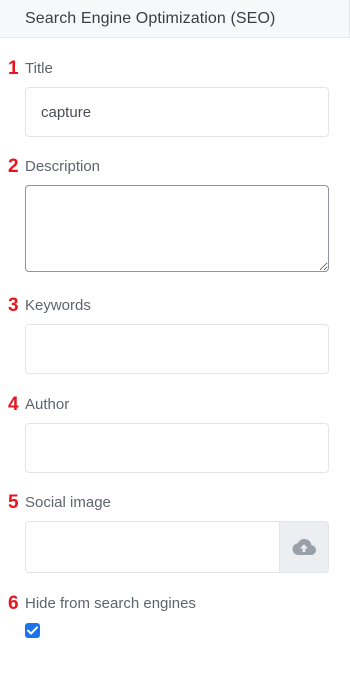 This screenshot has width=350, height=677. I want to click on panel-title: Search Engine Optimization (SEO), so click(150, 18).